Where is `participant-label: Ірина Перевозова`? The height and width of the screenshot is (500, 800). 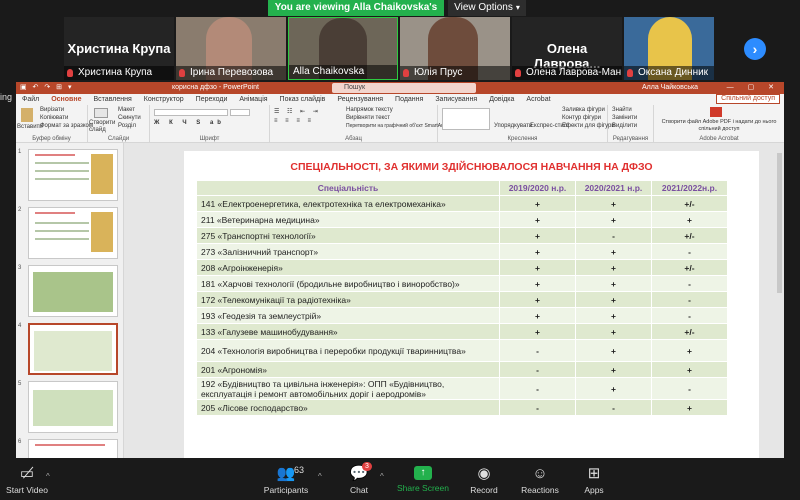
participant-label: Ірина Перевозова is located at coordinates (231, 73).